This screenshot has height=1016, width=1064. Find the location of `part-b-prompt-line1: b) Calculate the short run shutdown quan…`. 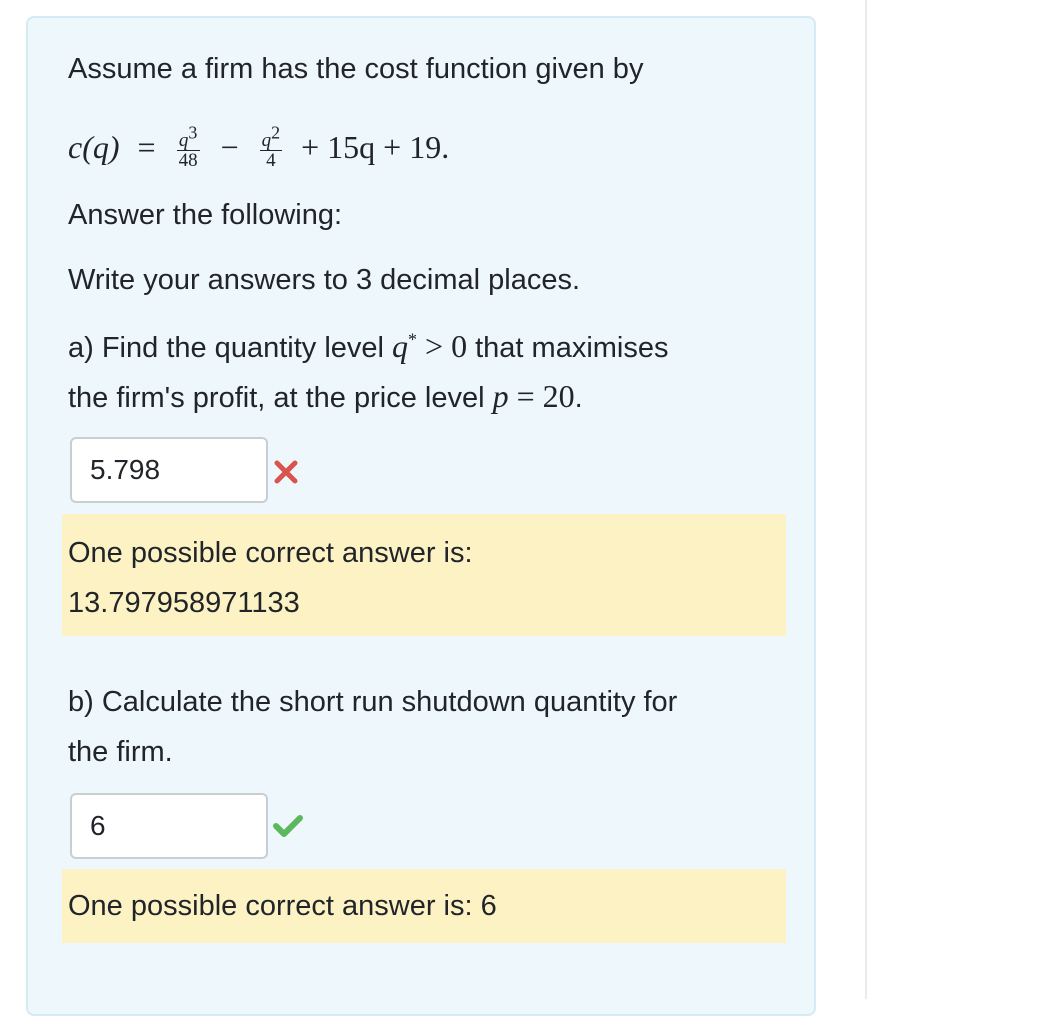

part-b-prompt-line1: b) Calculate the short run shutdown quan… is located at coordinates (373, 702).